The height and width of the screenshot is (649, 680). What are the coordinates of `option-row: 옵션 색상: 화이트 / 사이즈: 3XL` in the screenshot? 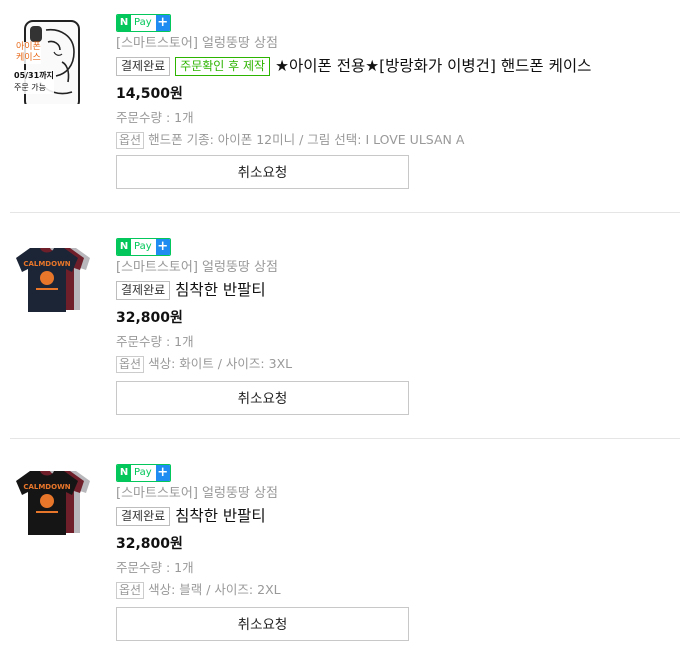 It's located at (388, 364).